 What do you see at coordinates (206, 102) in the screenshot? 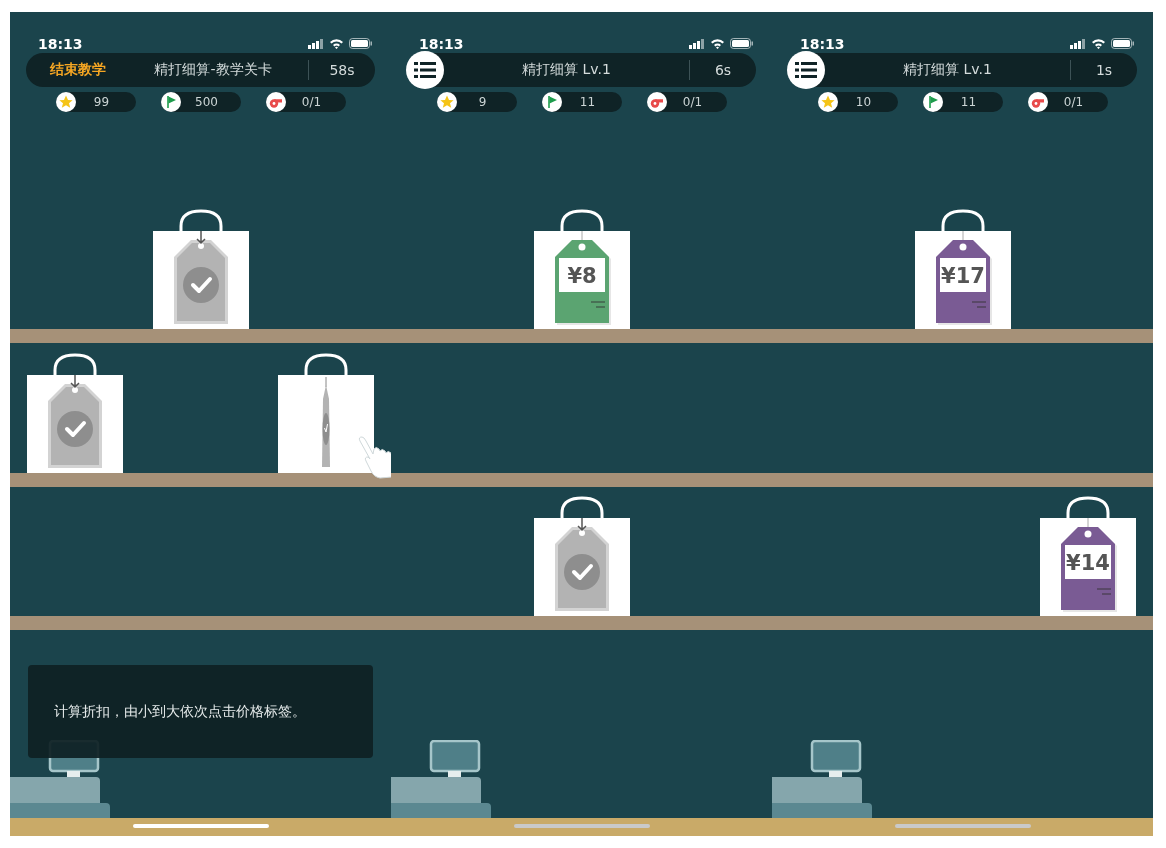
I see `stat-value: 500` at bounding box center [206, 102].